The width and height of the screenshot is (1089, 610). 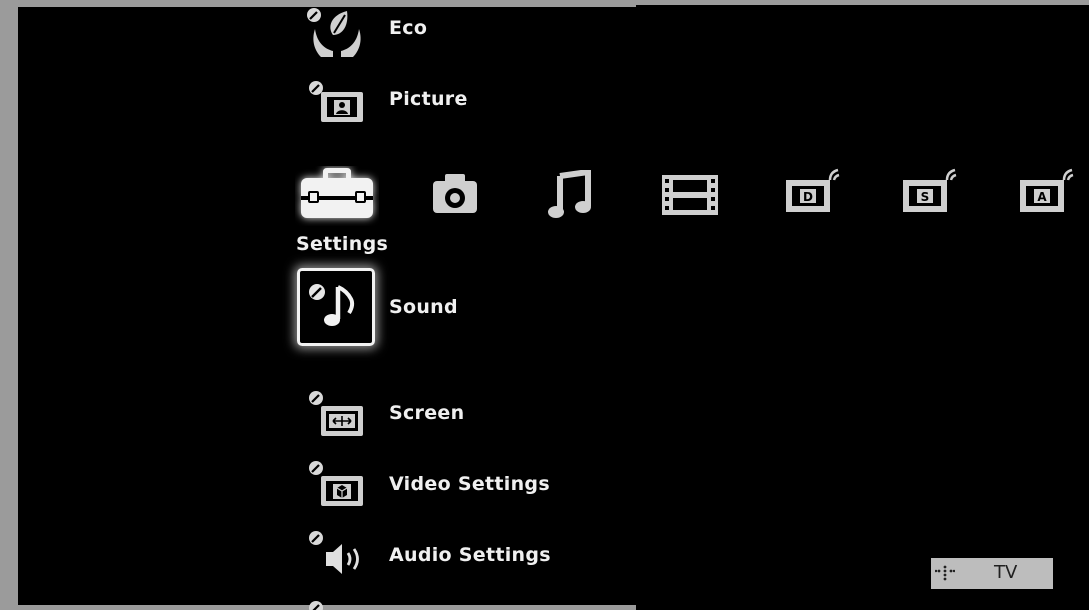 I want to click on toolbox-icon, so click(x=337, y=196).